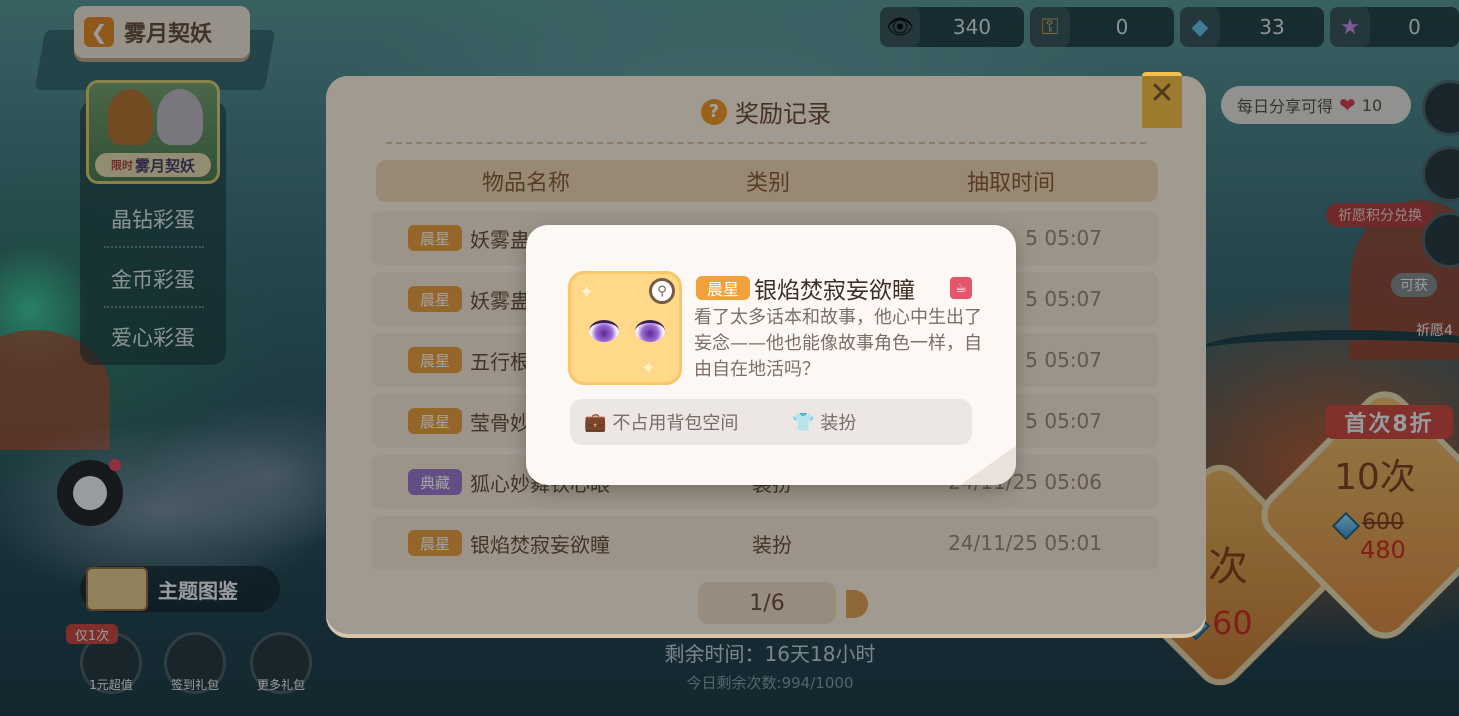 Image resolution: width=1459 pixels, height=716 pixels. I want to click on first-discount-tag: 首次8折, so click(1389, 422).